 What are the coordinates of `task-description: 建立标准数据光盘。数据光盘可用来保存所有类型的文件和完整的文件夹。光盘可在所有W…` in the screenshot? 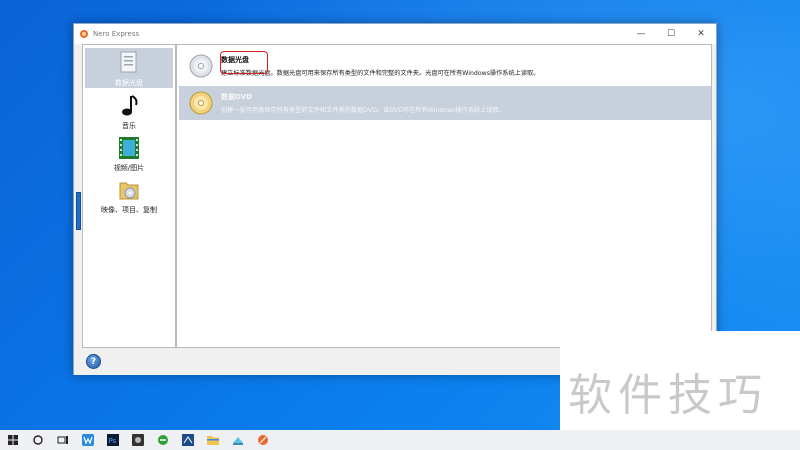 It's located at (380, 73).